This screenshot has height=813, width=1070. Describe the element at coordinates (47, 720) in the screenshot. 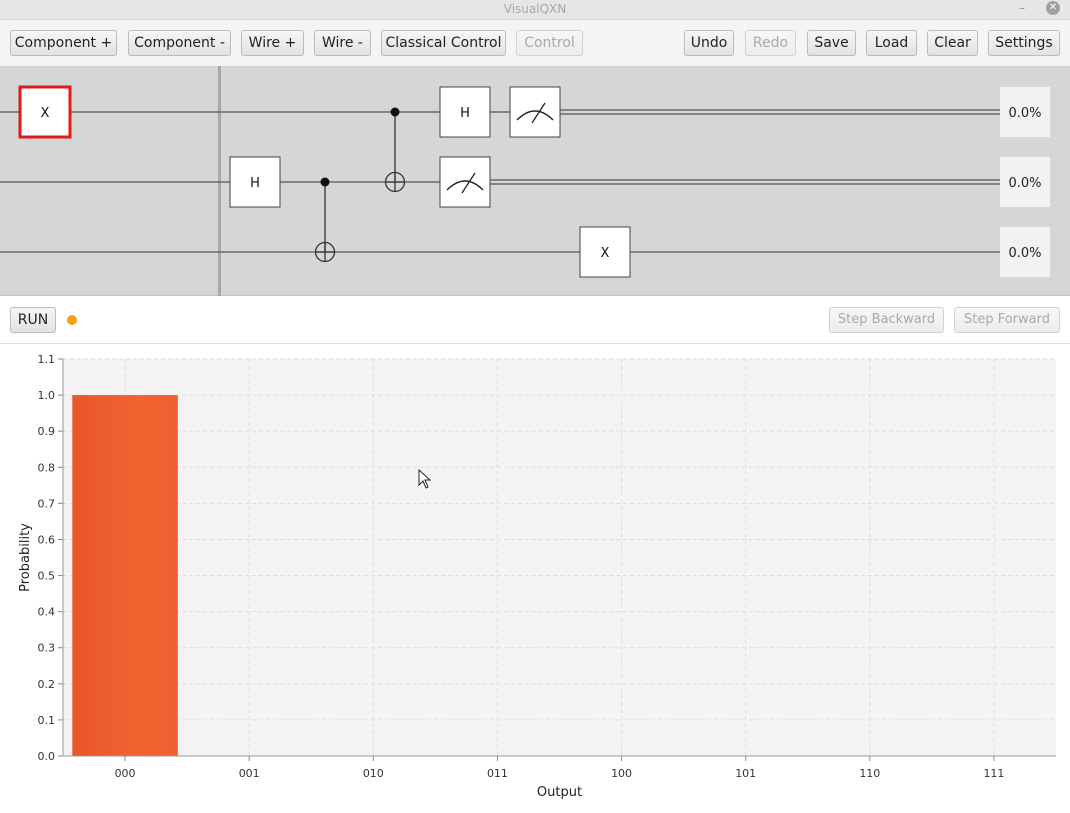

I see `y-tick-label: 0.1` at that location.